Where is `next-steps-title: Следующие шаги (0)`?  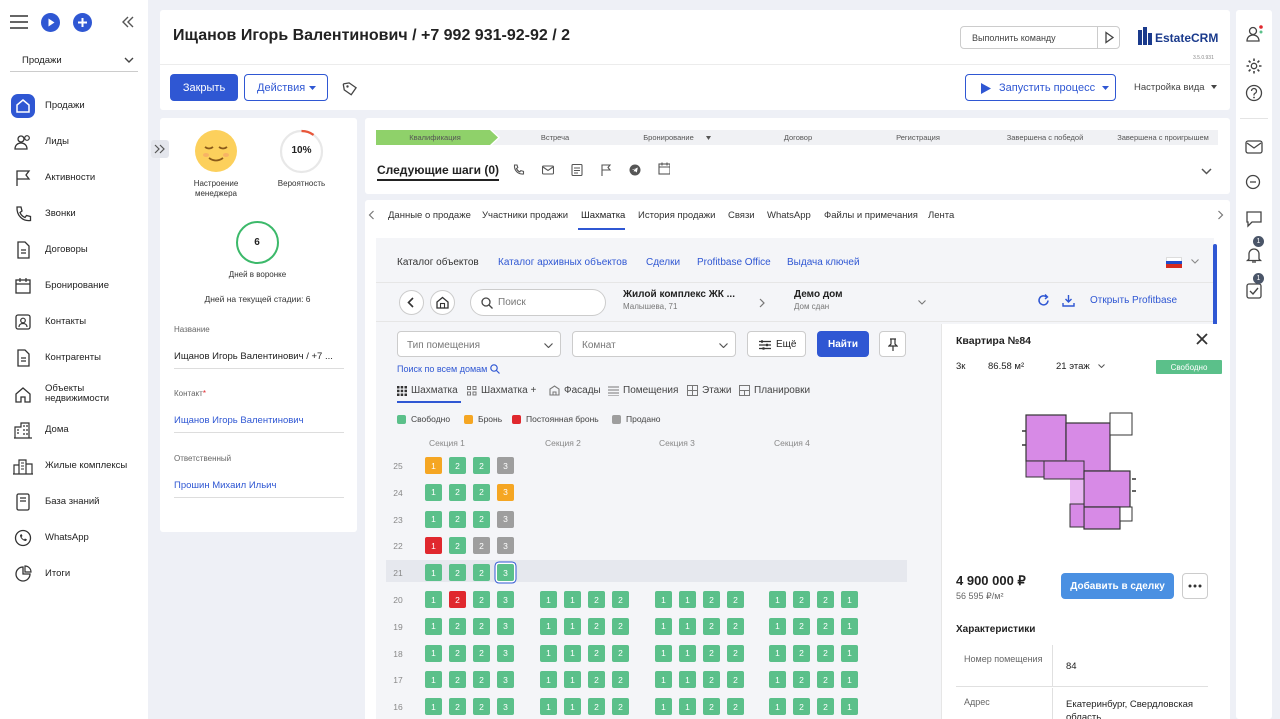 next-steps-title: Следующие шаги (0) is located at coordinates (438, 172).